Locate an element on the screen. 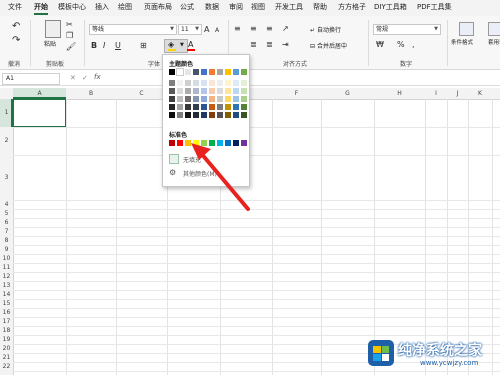  watermark-brand: 纯净系统之家 is located at coordinates (440, 351).